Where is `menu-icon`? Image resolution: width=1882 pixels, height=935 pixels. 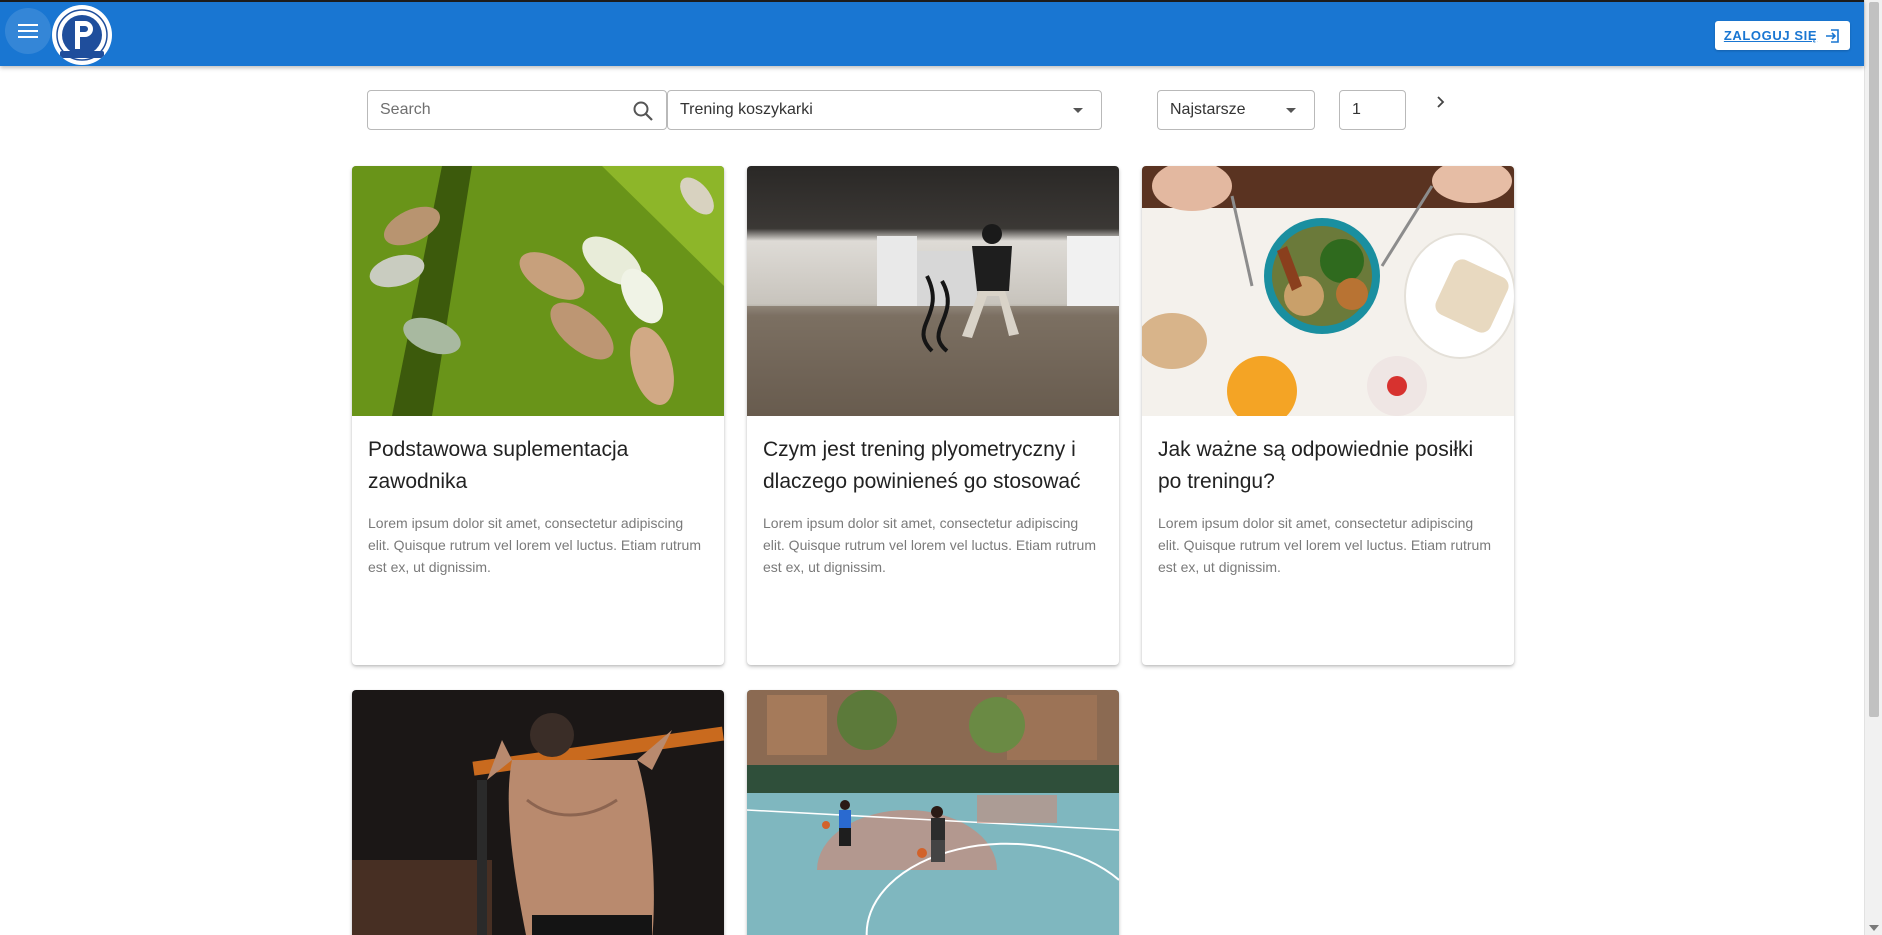
menu-icon is located at coordinates (28, 31).